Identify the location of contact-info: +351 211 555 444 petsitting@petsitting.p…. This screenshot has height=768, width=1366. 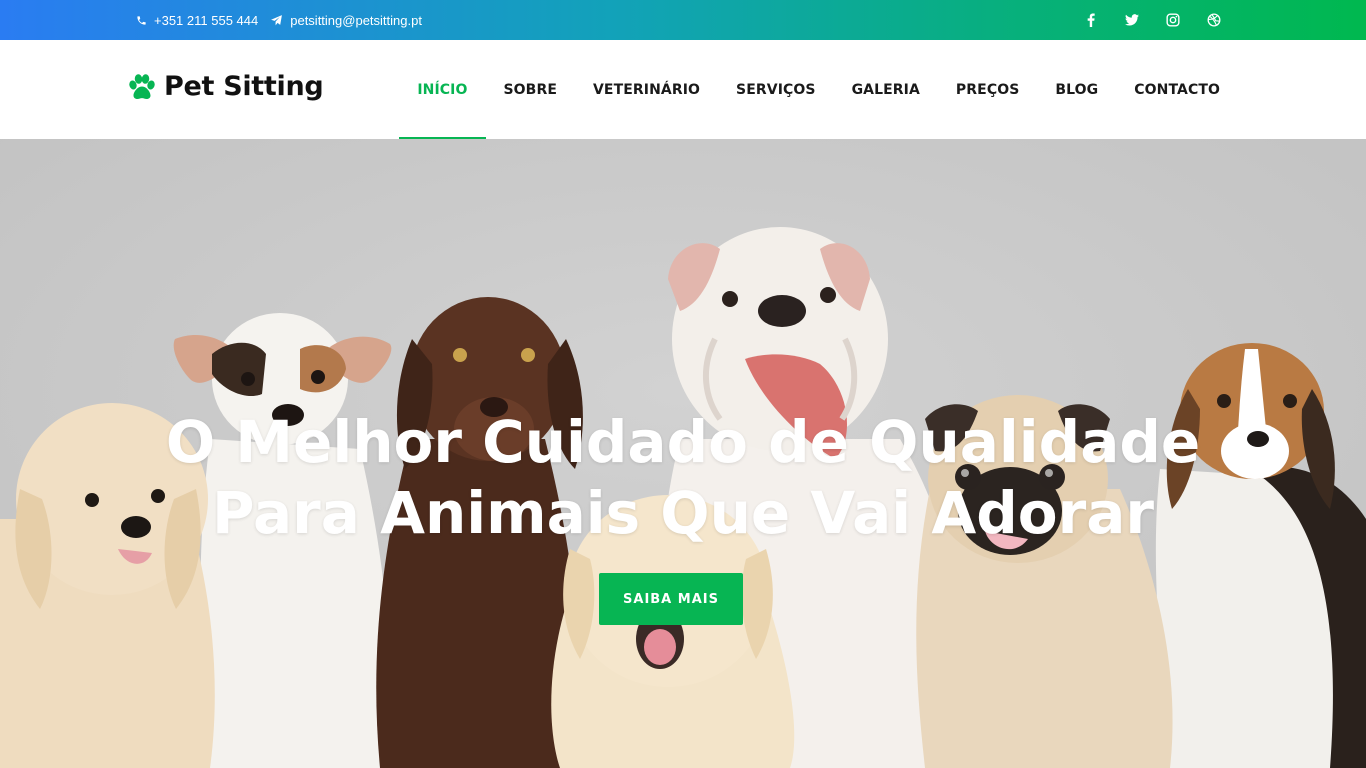
(285, 20).